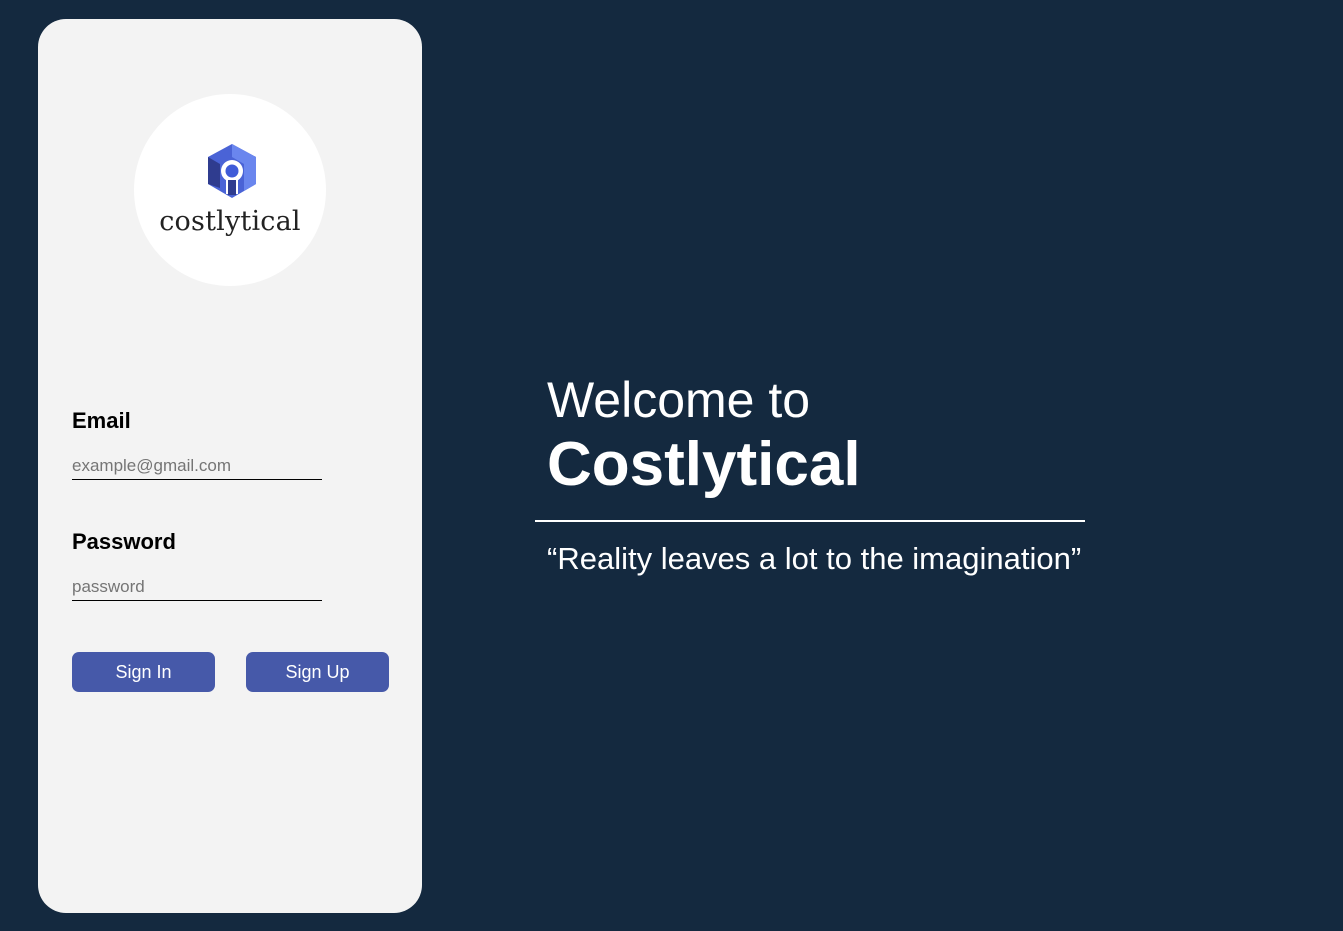 The width and height of the screenshot is (1343, 931). Describe the element at coordinates (704, 464) in the screenshot. I see `page-title: Costlytical` at that location.